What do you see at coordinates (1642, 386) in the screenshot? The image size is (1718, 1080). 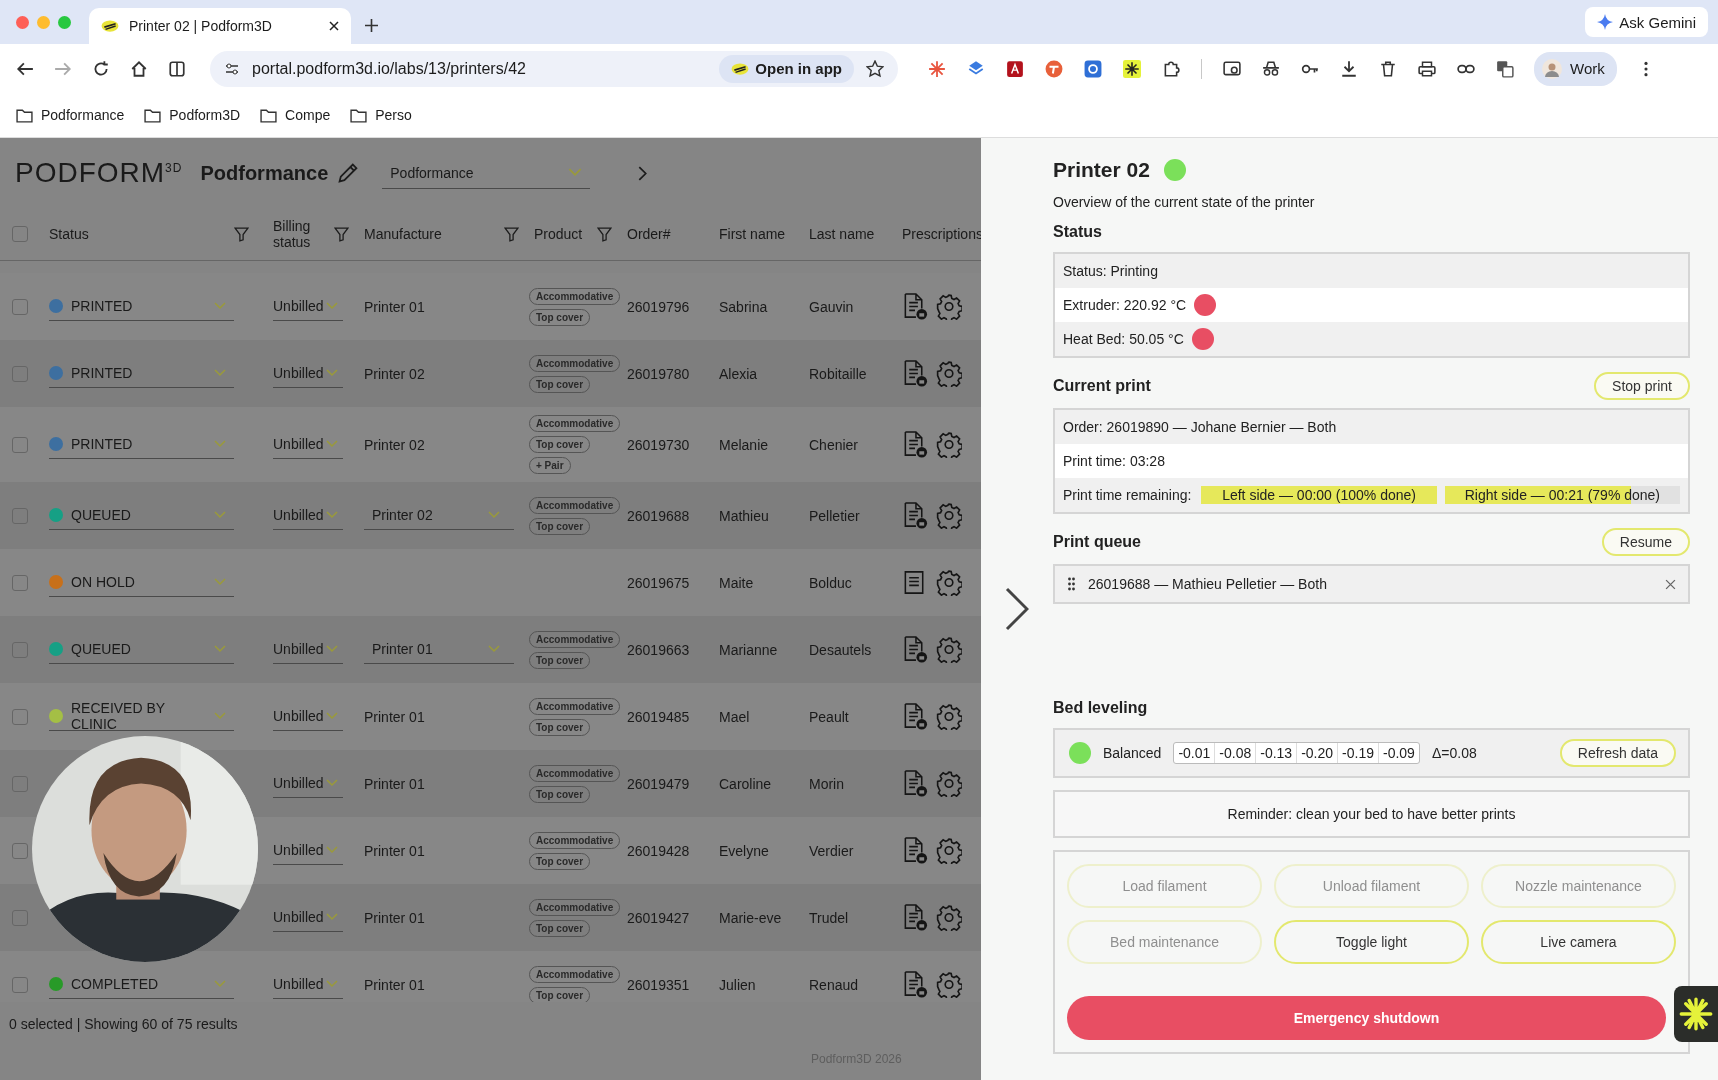 I see `stop-print-button: Stop print` at bounding box center [1642, 386].